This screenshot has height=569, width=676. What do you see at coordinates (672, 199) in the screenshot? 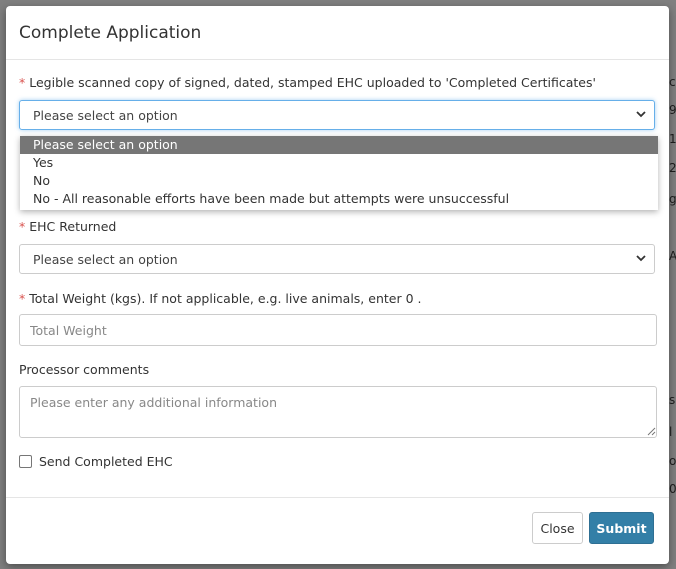
I see `background-text-fragment: g` at bounding box center [672, 199].